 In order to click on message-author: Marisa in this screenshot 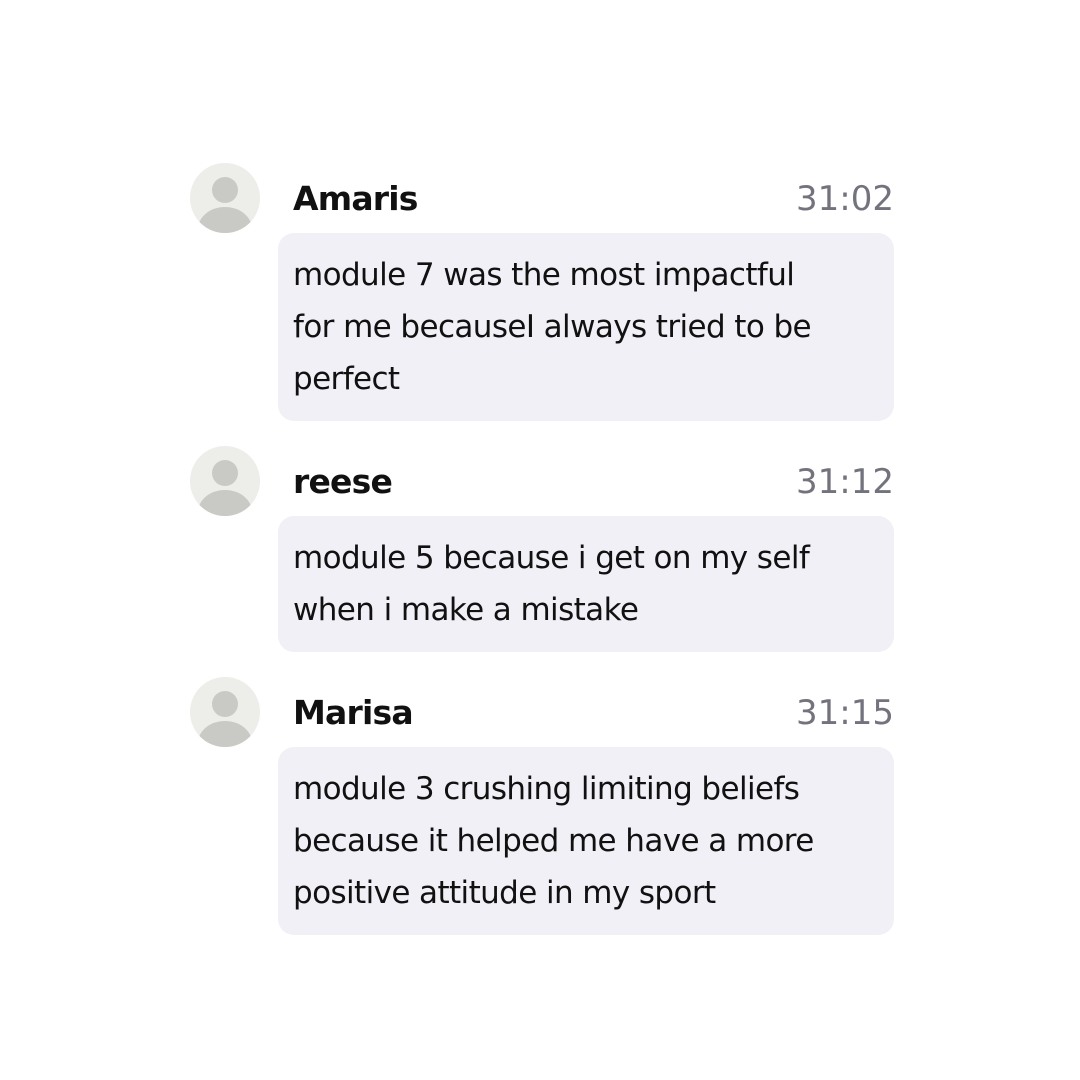, I will do `click(353, 713)`.